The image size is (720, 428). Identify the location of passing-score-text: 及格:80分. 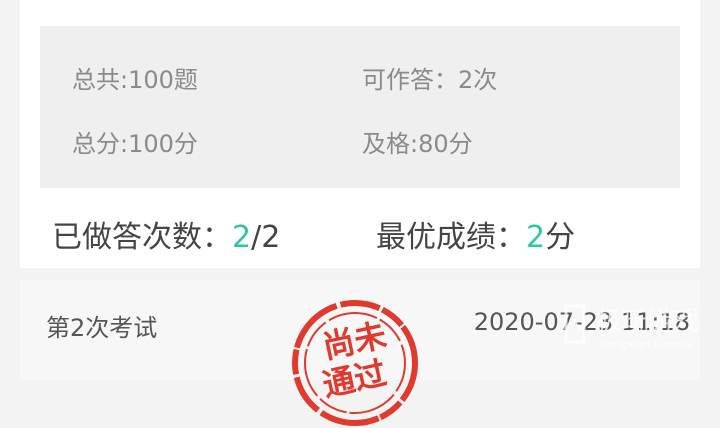
(417, 144).